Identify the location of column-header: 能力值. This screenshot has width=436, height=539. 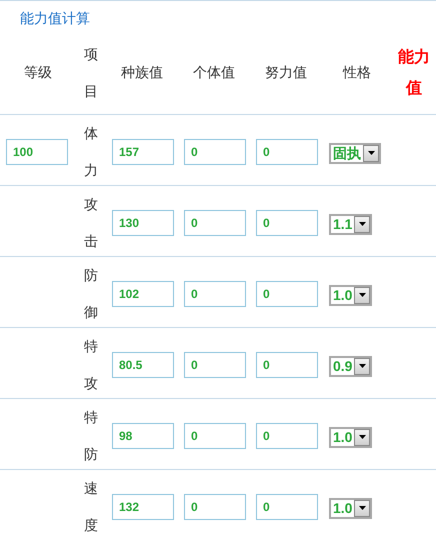
(414, 73).